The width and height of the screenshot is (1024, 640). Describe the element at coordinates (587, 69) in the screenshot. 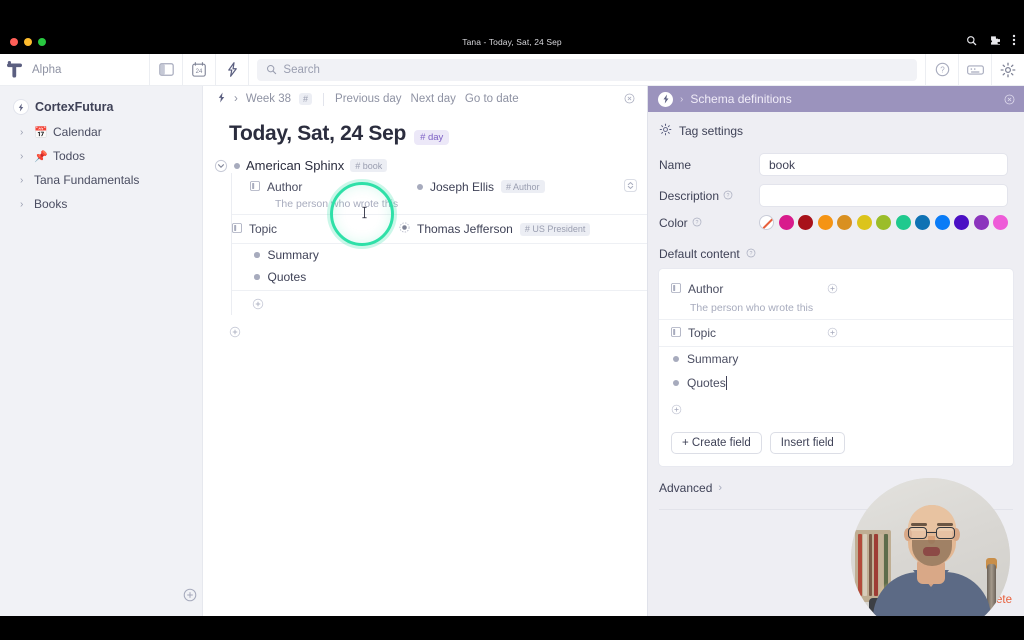

I see `search-input: Search` at that location.